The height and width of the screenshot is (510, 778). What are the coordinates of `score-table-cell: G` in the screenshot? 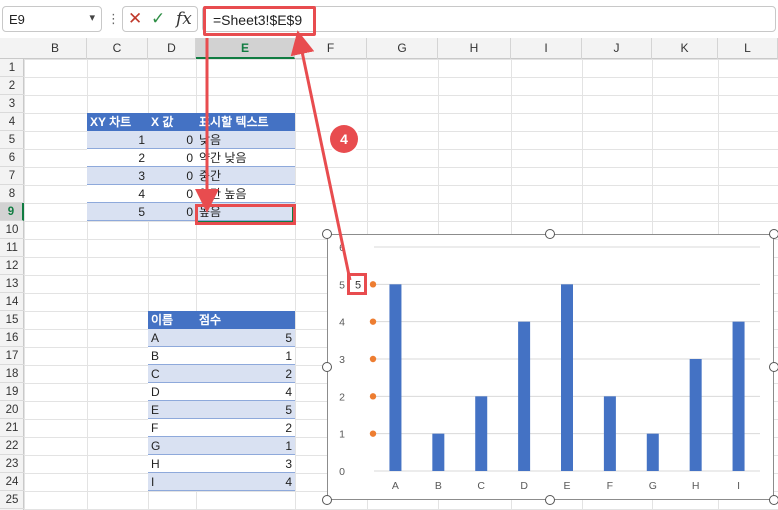 It's located at (172, 446).